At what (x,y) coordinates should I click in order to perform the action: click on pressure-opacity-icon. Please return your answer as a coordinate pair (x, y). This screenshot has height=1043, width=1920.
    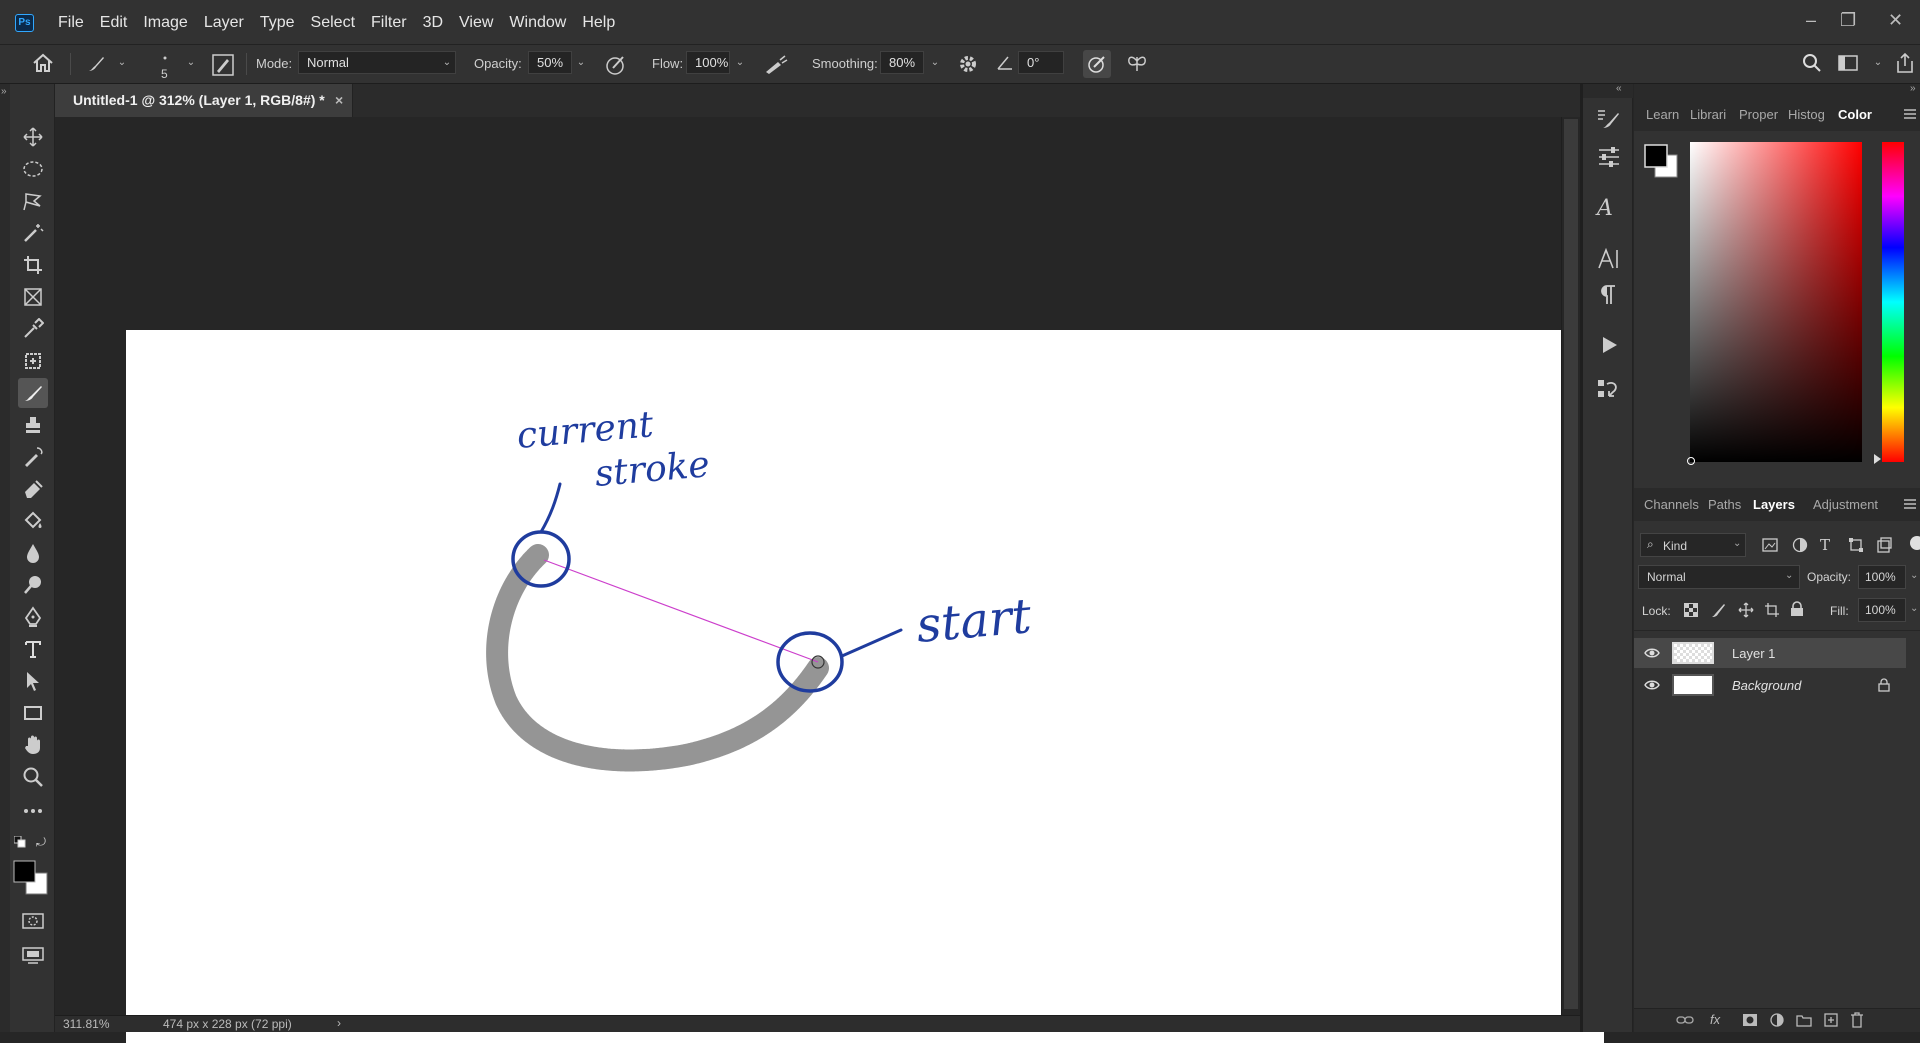
    Looking at the image, I should click on (616, 65).